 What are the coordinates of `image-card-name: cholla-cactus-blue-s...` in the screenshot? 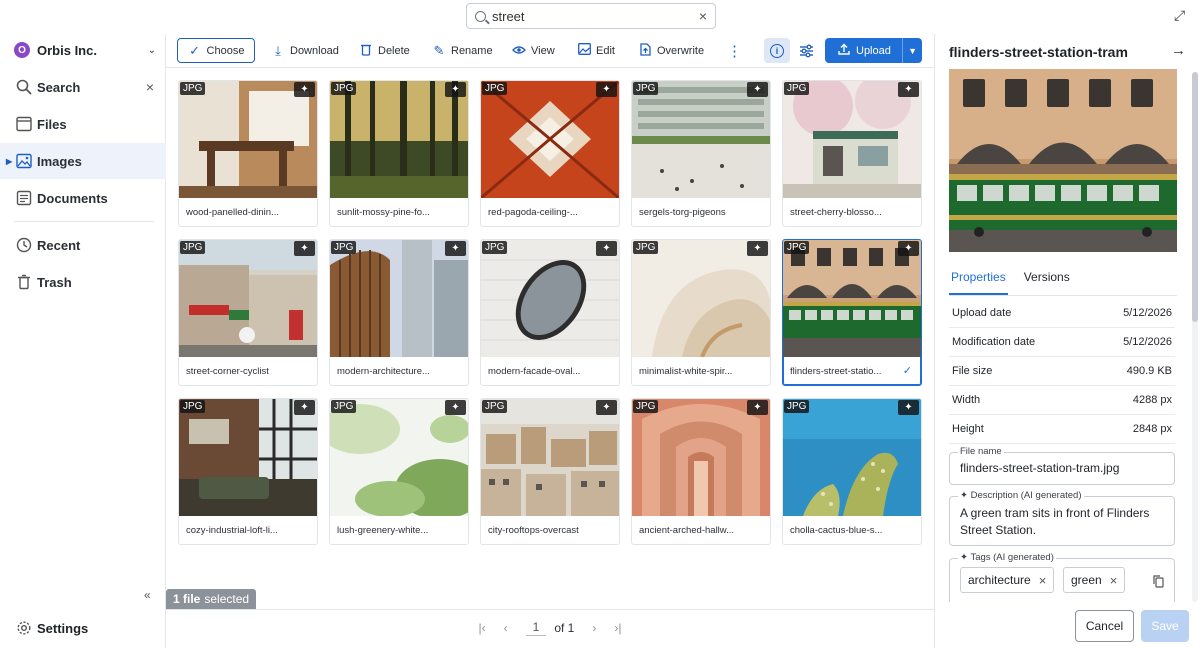 It's located at (836, 530).